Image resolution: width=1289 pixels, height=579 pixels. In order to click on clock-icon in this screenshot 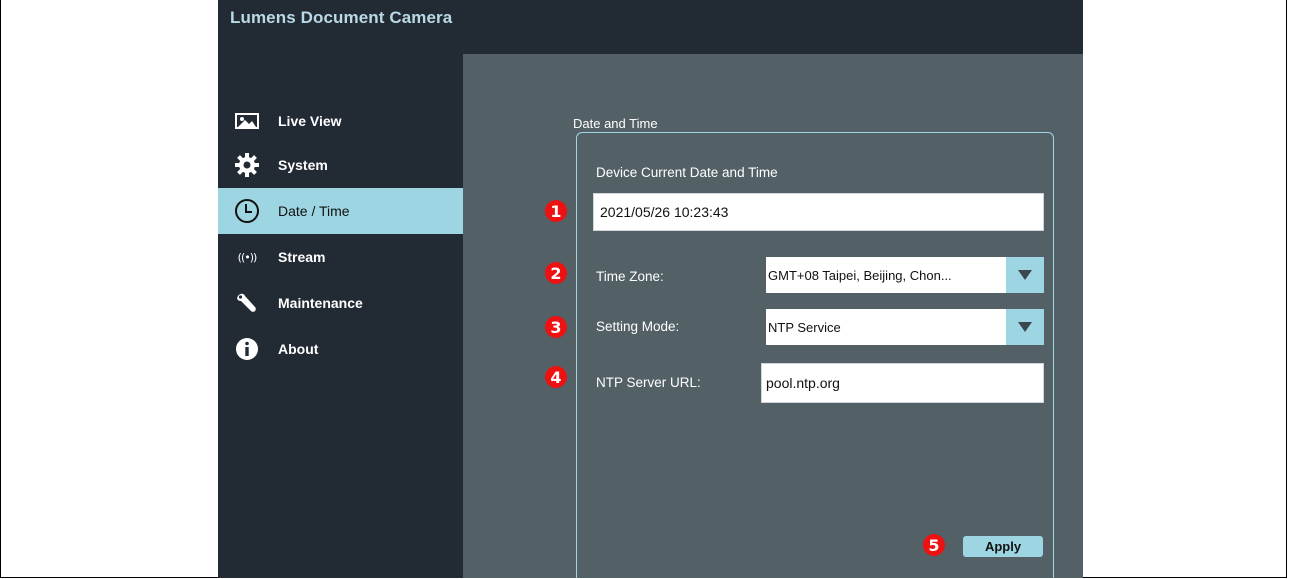, I will do `click(247, 211)`.